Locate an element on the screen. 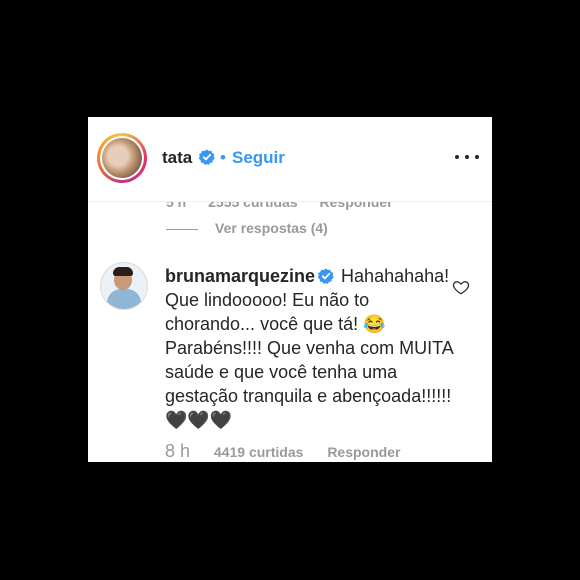 The height and width of the screenshot is (580, 580). post-username: tata is located at coordinates (177, 158).